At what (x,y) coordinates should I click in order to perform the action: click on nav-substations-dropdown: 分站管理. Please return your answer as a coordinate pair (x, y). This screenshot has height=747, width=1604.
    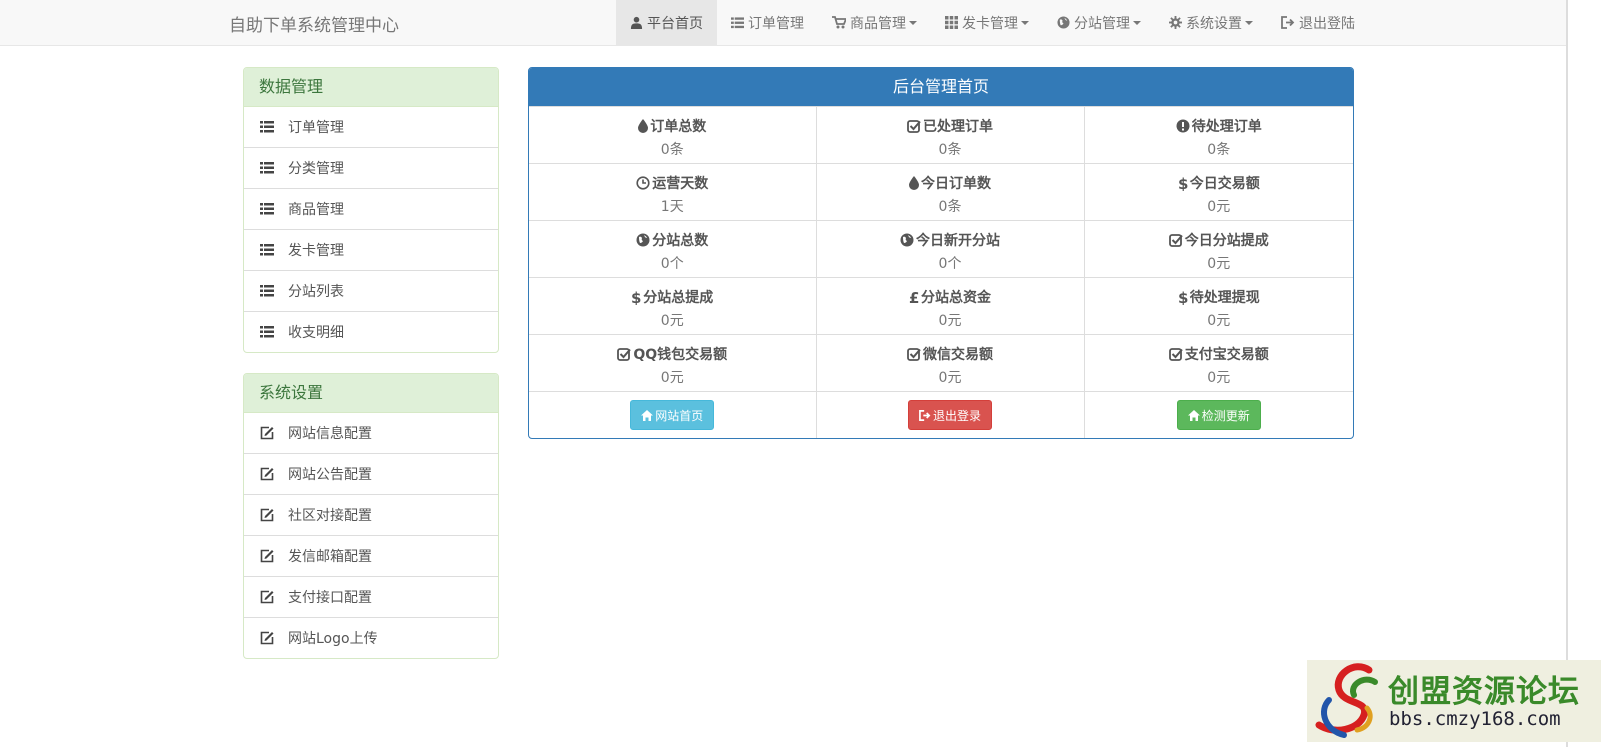
    Looking at the image, I should click on (1099, 22).